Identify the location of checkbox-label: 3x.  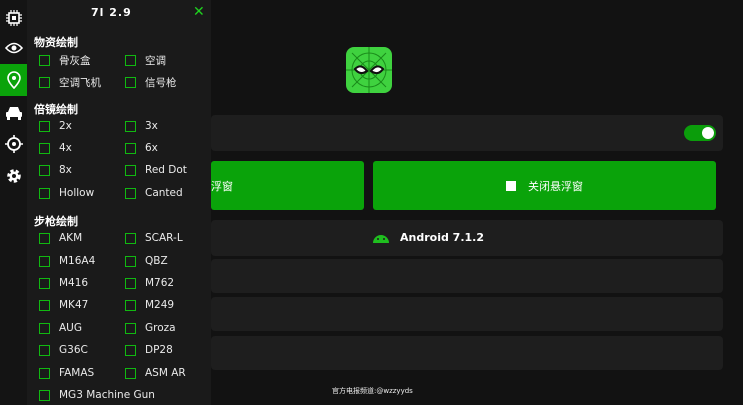
(151, 126).